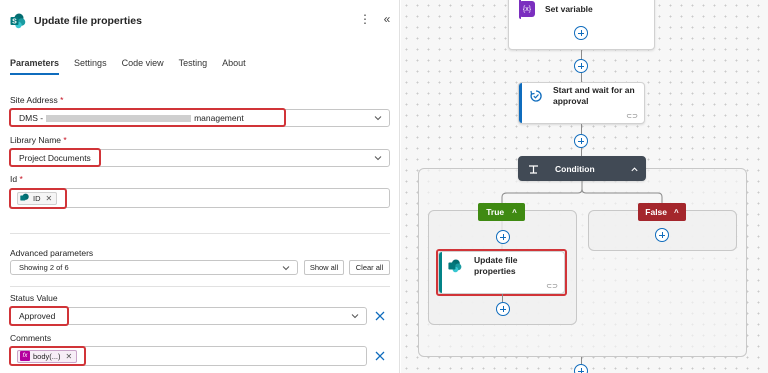 The height and width of the screenshot is (373, 768). I want to click on id-token: ID ✕, so click(37, 198).